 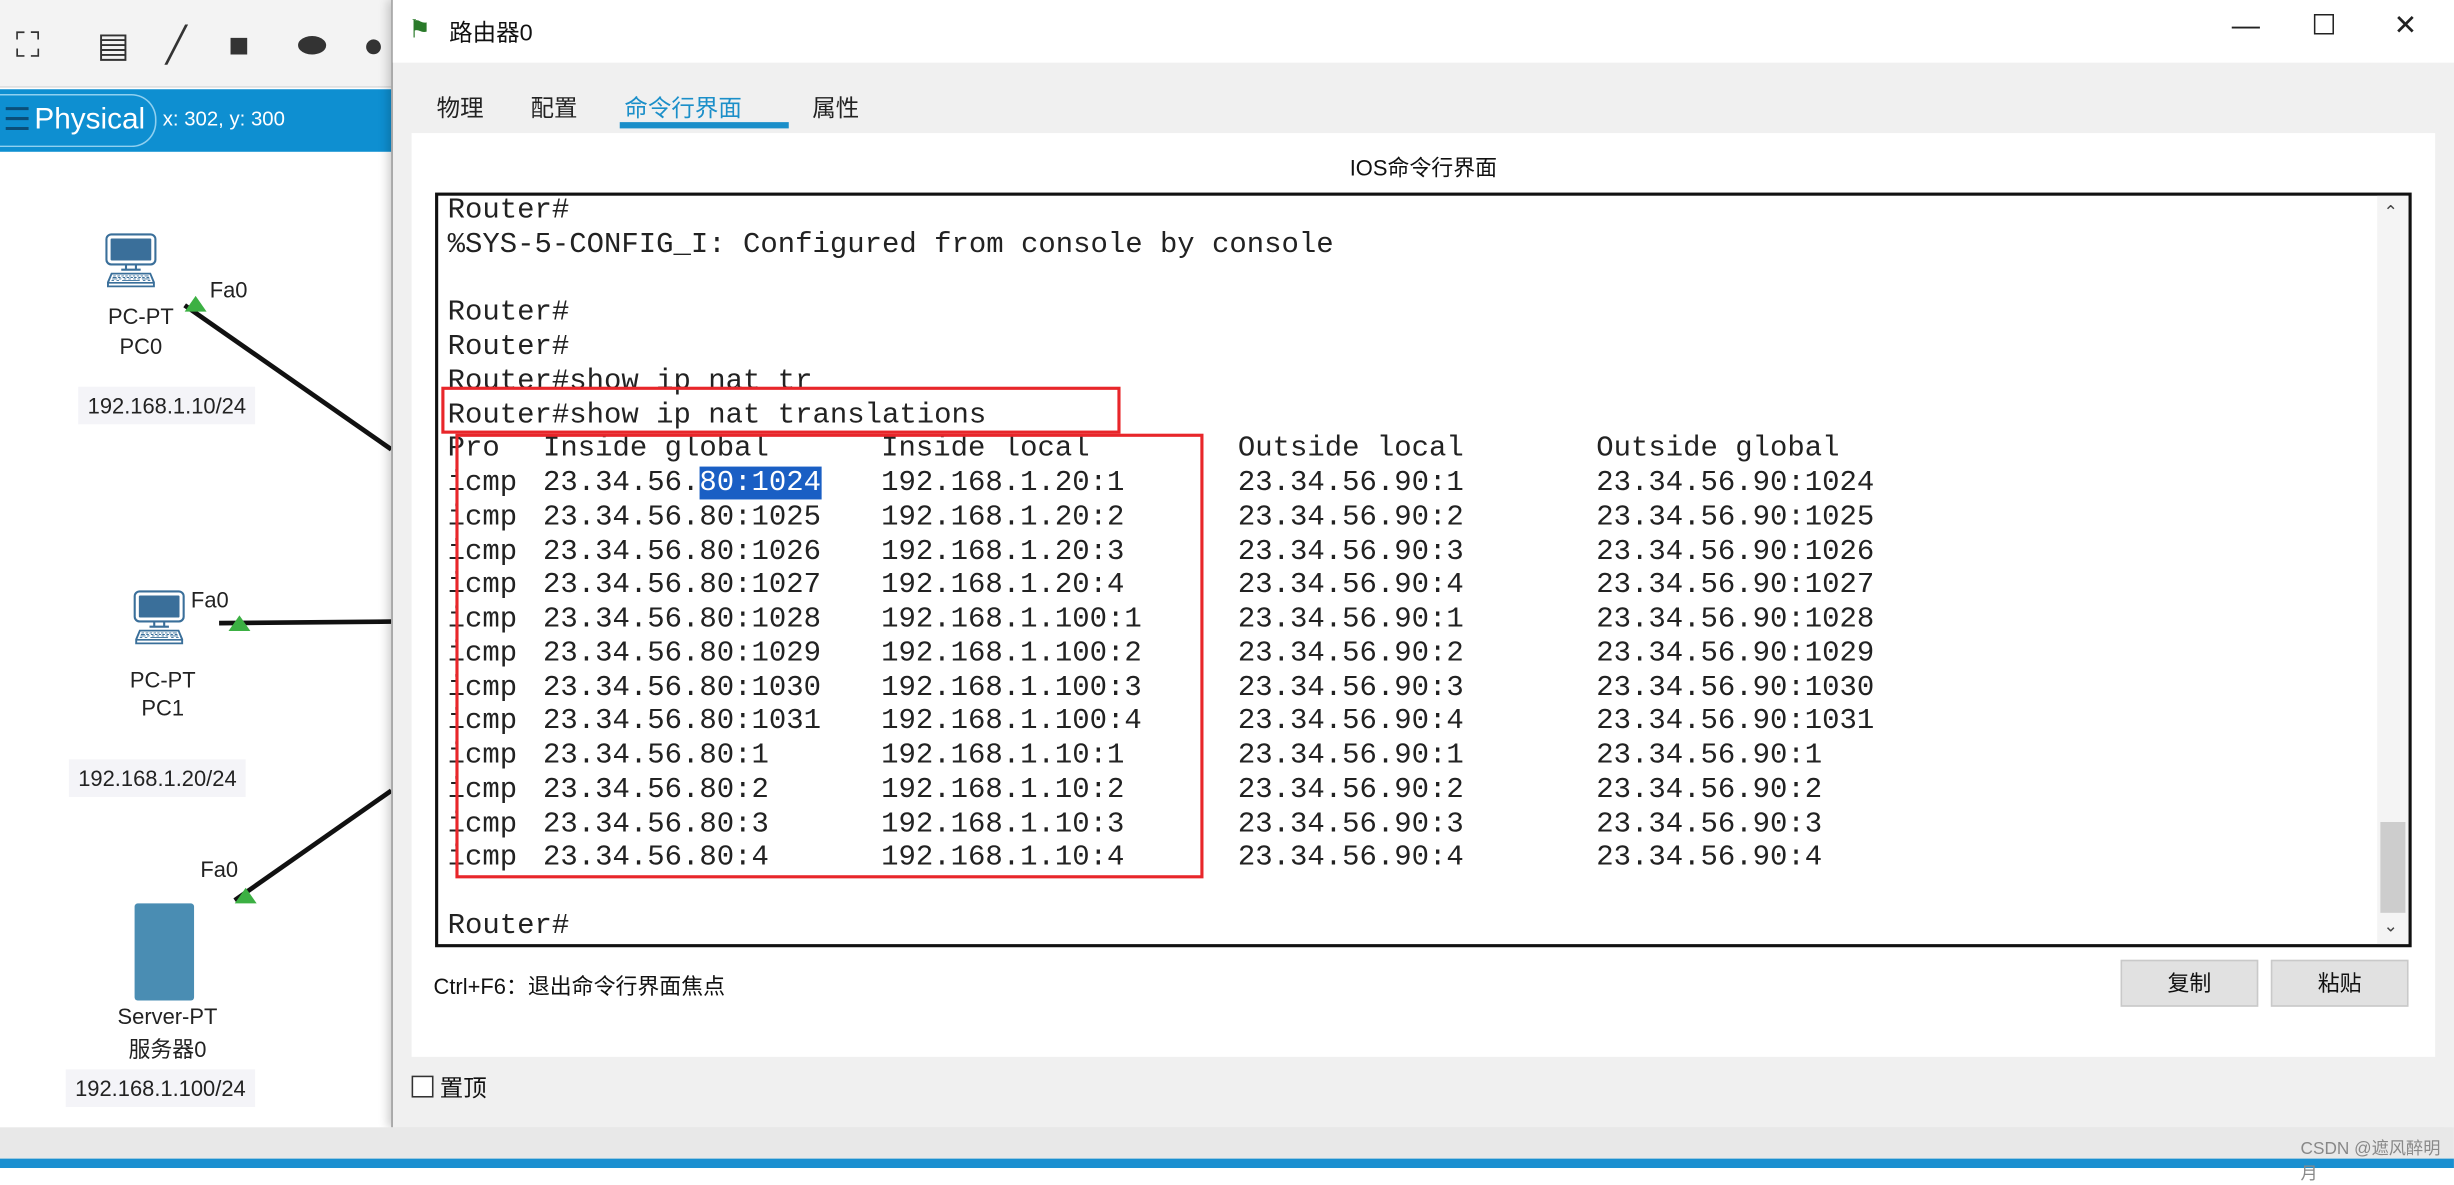 I want to click on pc1-type: PC-PT, so click(x=162, y=679).